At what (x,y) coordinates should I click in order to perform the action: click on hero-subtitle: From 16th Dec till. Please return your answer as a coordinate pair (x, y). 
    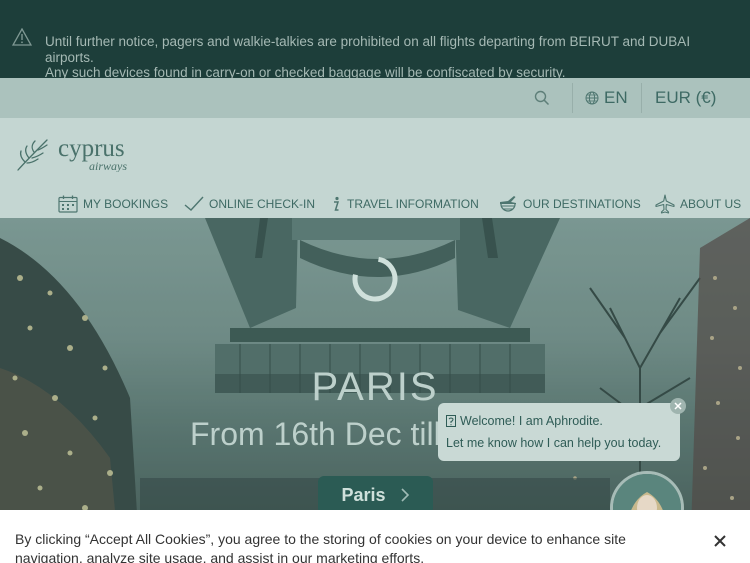
    Looking at the image, I should click on (315, 434).